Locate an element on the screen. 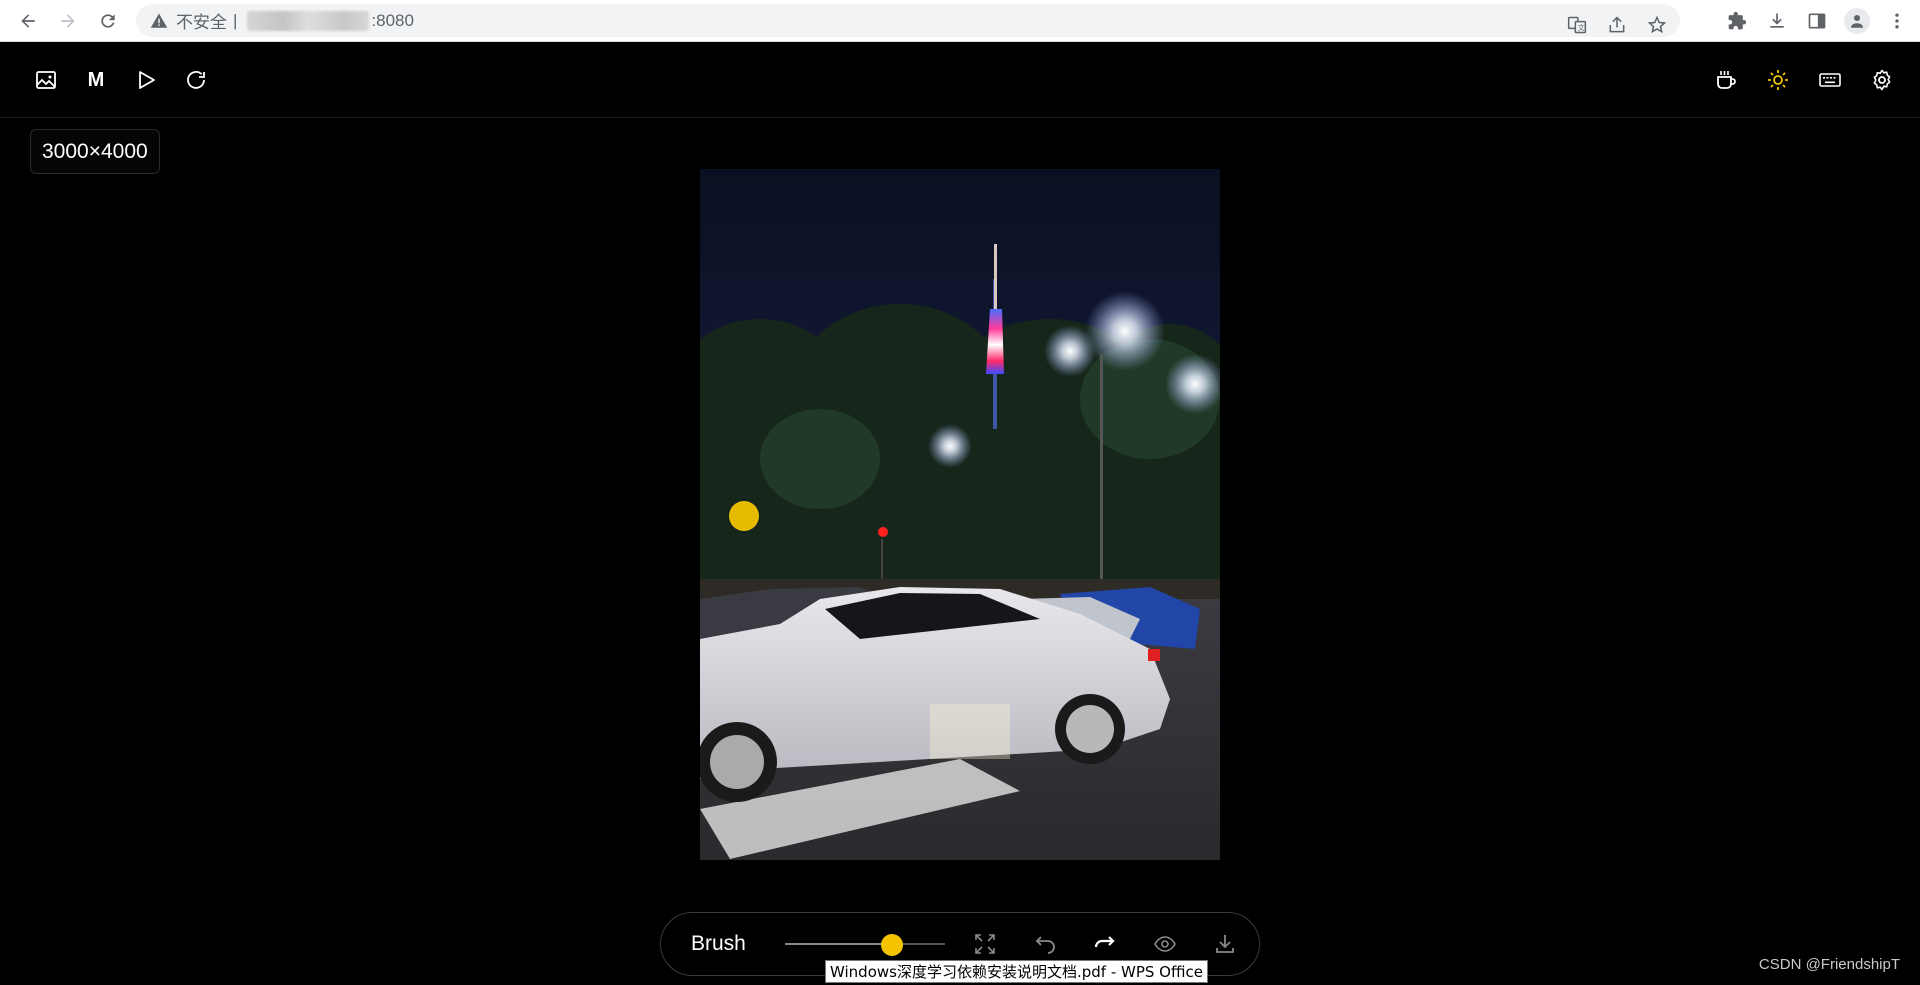  fit-view-button is located at coordinates (985, 944).